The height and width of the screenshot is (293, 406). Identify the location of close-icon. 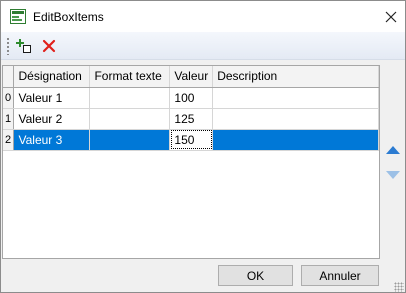
(391, 17).